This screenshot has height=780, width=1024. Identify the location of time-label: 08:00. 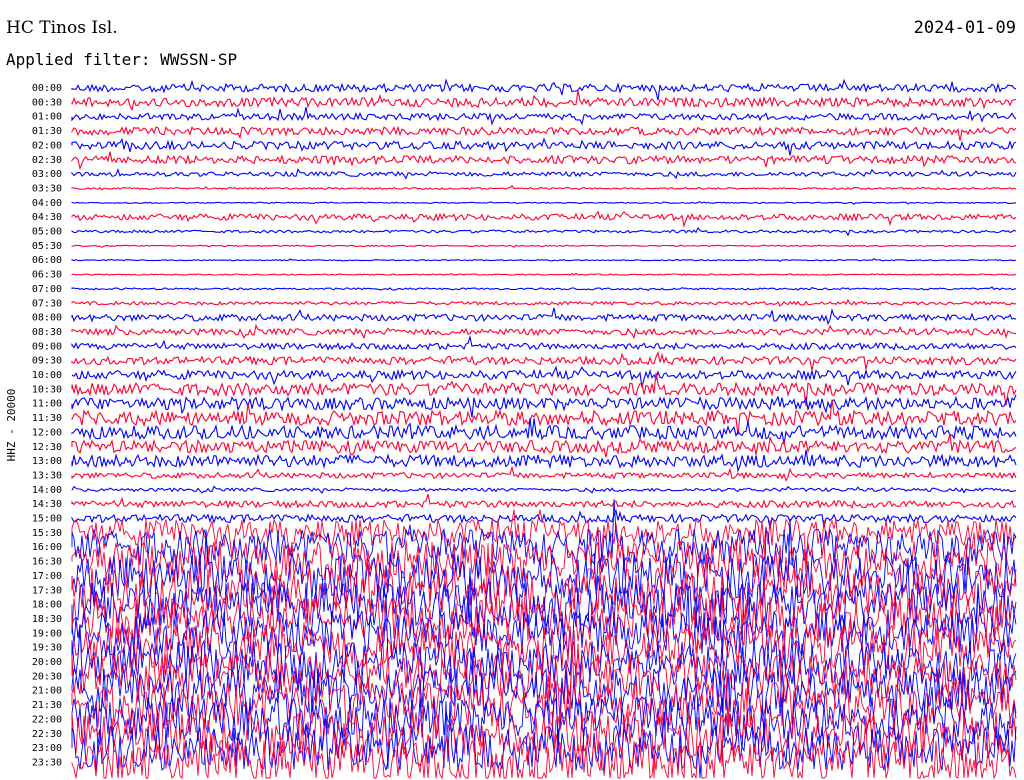
(47, 318).